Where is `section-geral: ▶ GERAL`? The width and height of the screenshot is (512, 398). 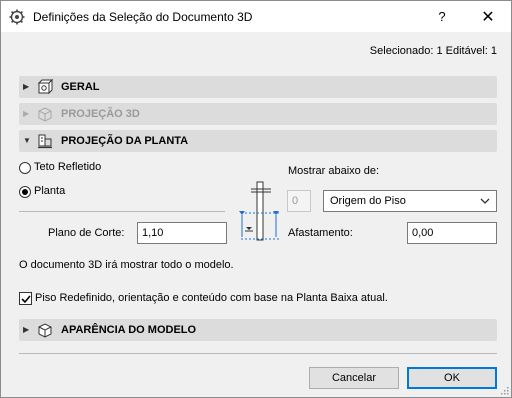
section-geral: ▶ GERAL is located at coordinates (258, 87).